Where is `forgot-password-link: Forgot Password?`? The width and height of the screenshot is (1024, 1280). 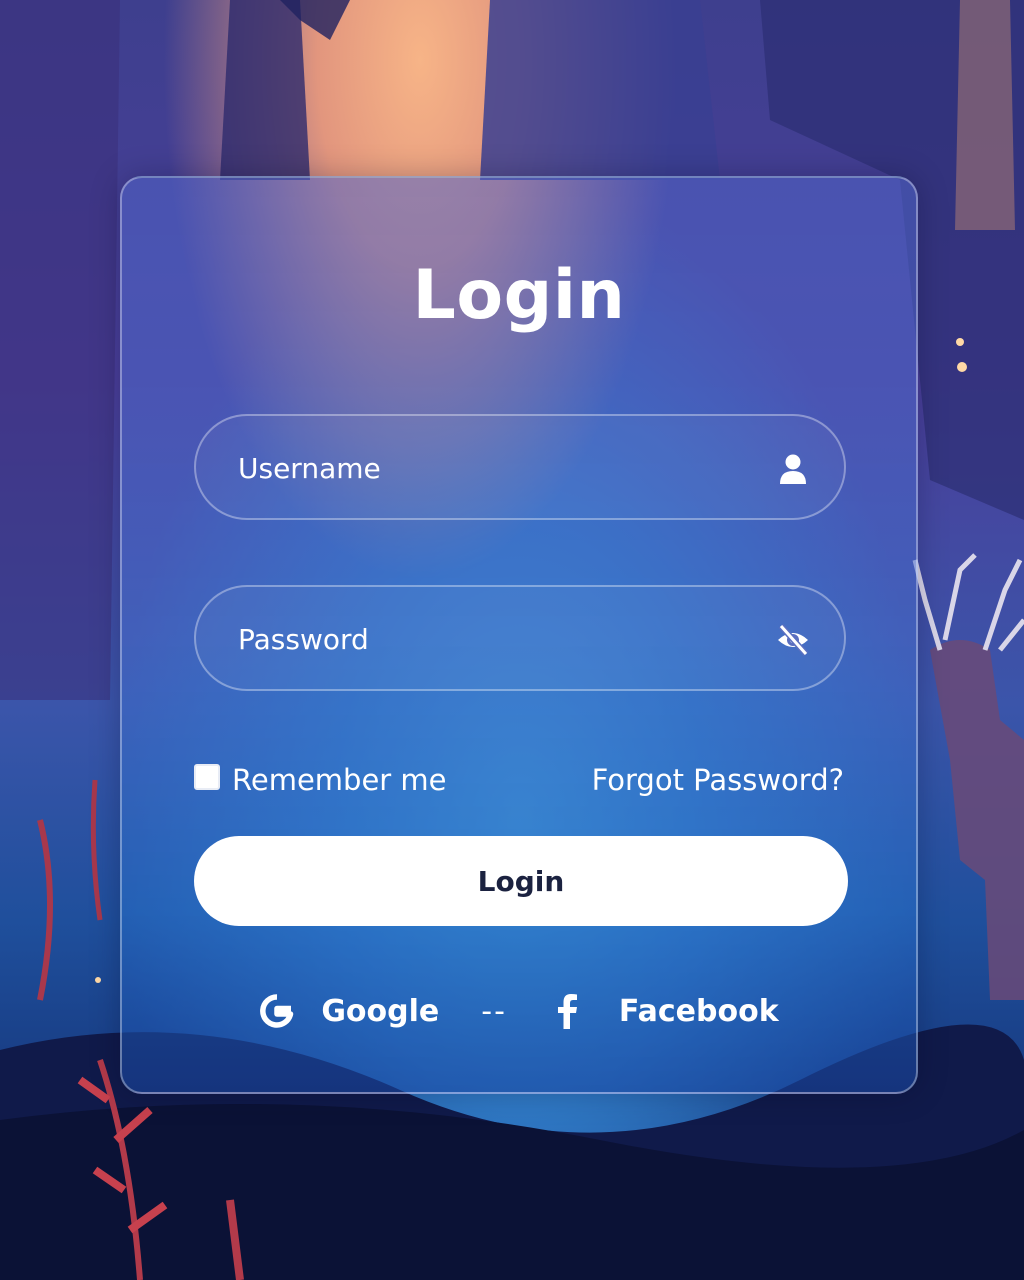 forgot-password-link: Forgot Password? is located at coordinates (718, 780).